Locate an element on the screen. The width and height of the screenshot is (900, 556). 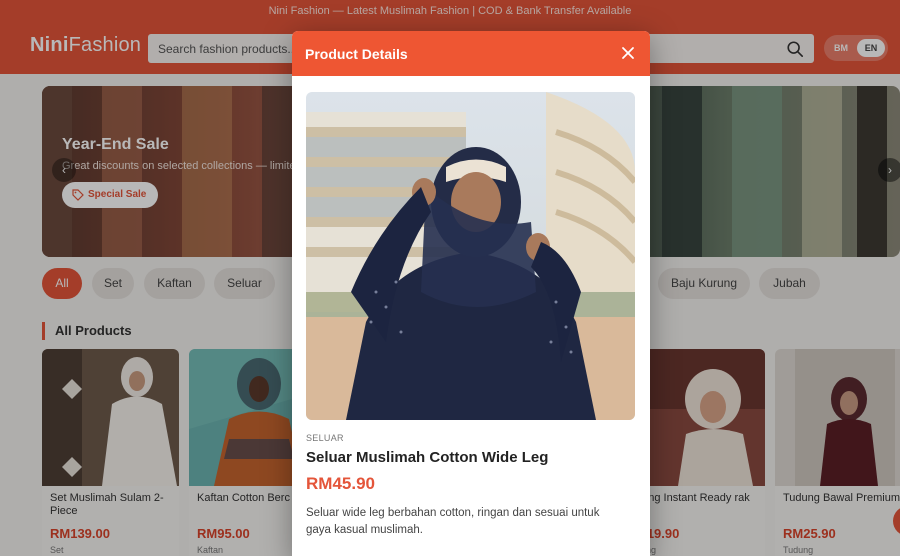
modal-header: Product Details is located at coordinates (471, 53).